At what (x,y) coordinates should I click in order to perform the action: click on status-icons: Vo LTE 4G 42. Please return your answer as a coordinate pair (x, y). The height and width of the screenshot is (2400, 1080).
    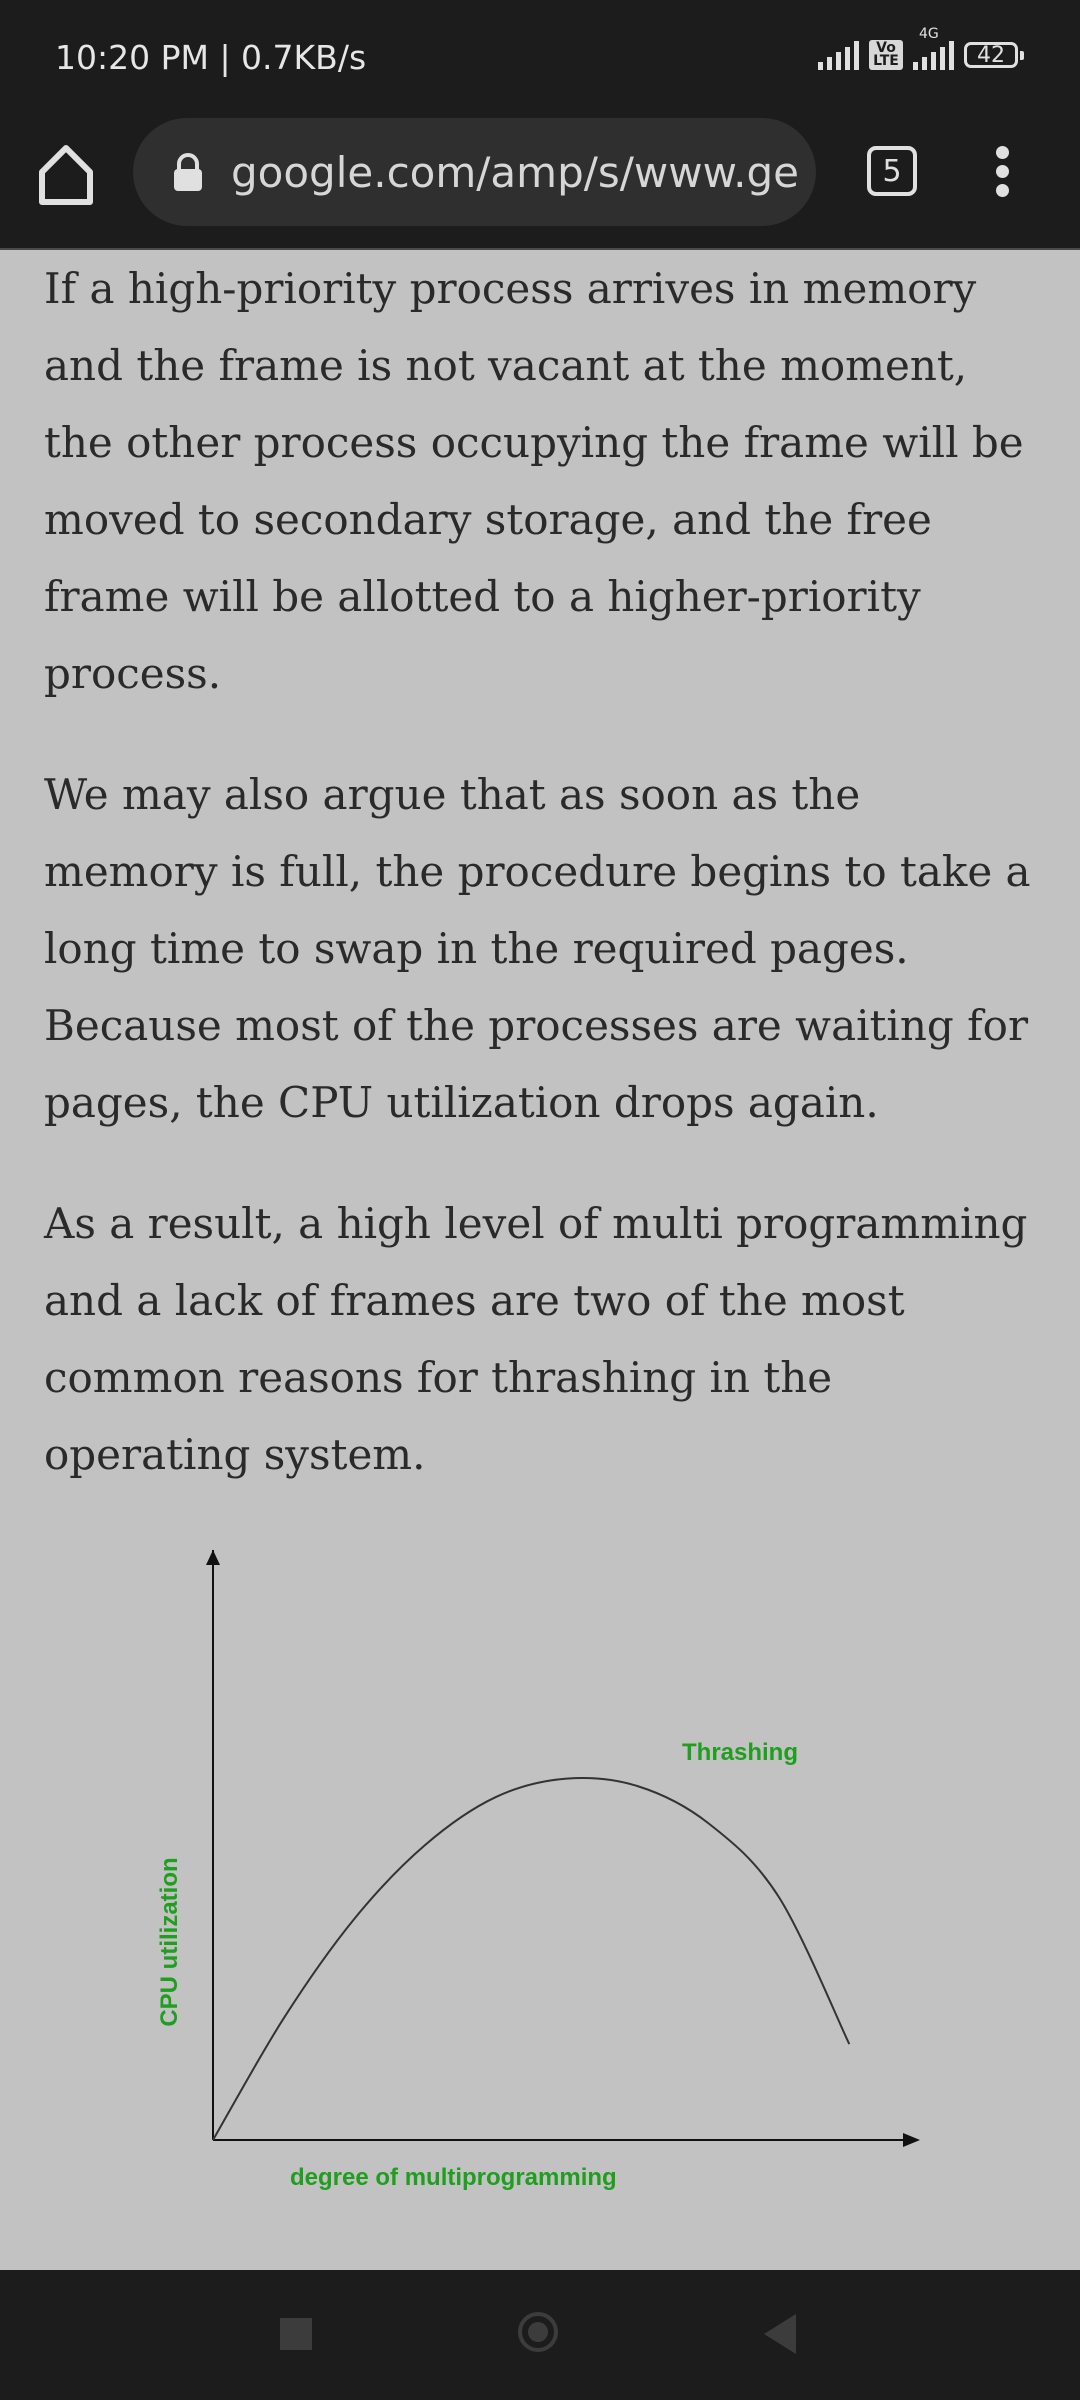
    Looking at the image, I should click on (921, 48).